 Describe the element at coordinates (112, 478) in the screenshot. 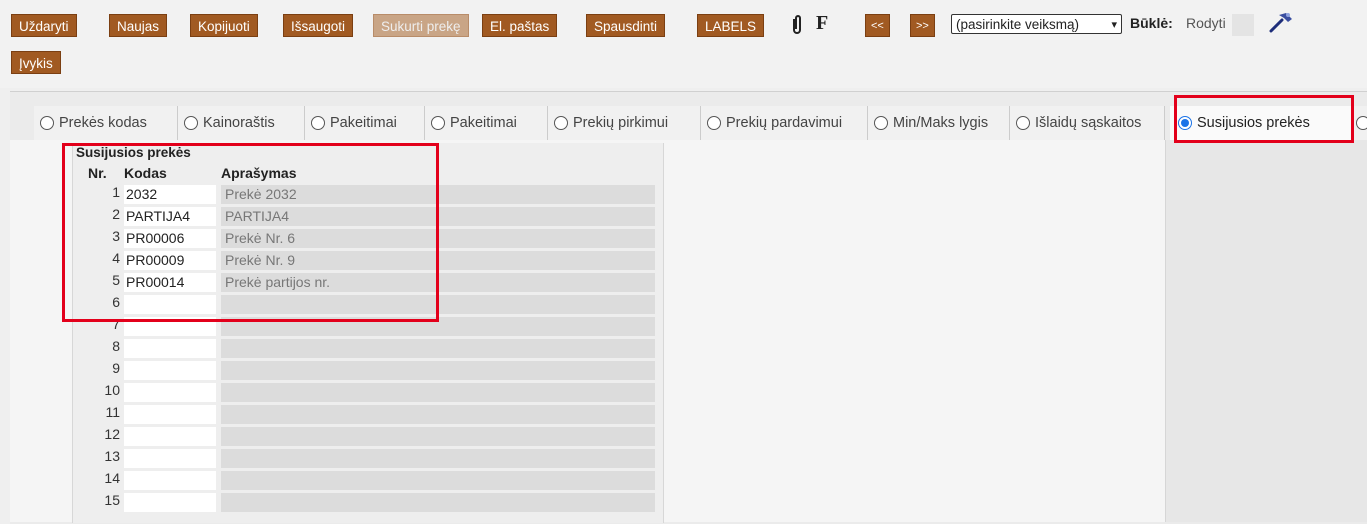

I see `row-number: 14` at that location.